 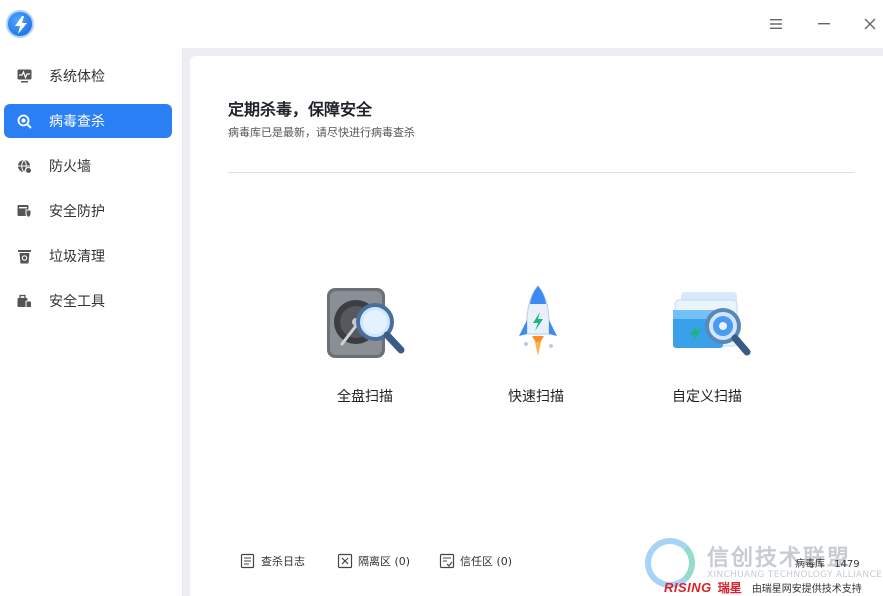 I want to click on custom-scan-label: 自定义扫描, so click(x=707, y=397).